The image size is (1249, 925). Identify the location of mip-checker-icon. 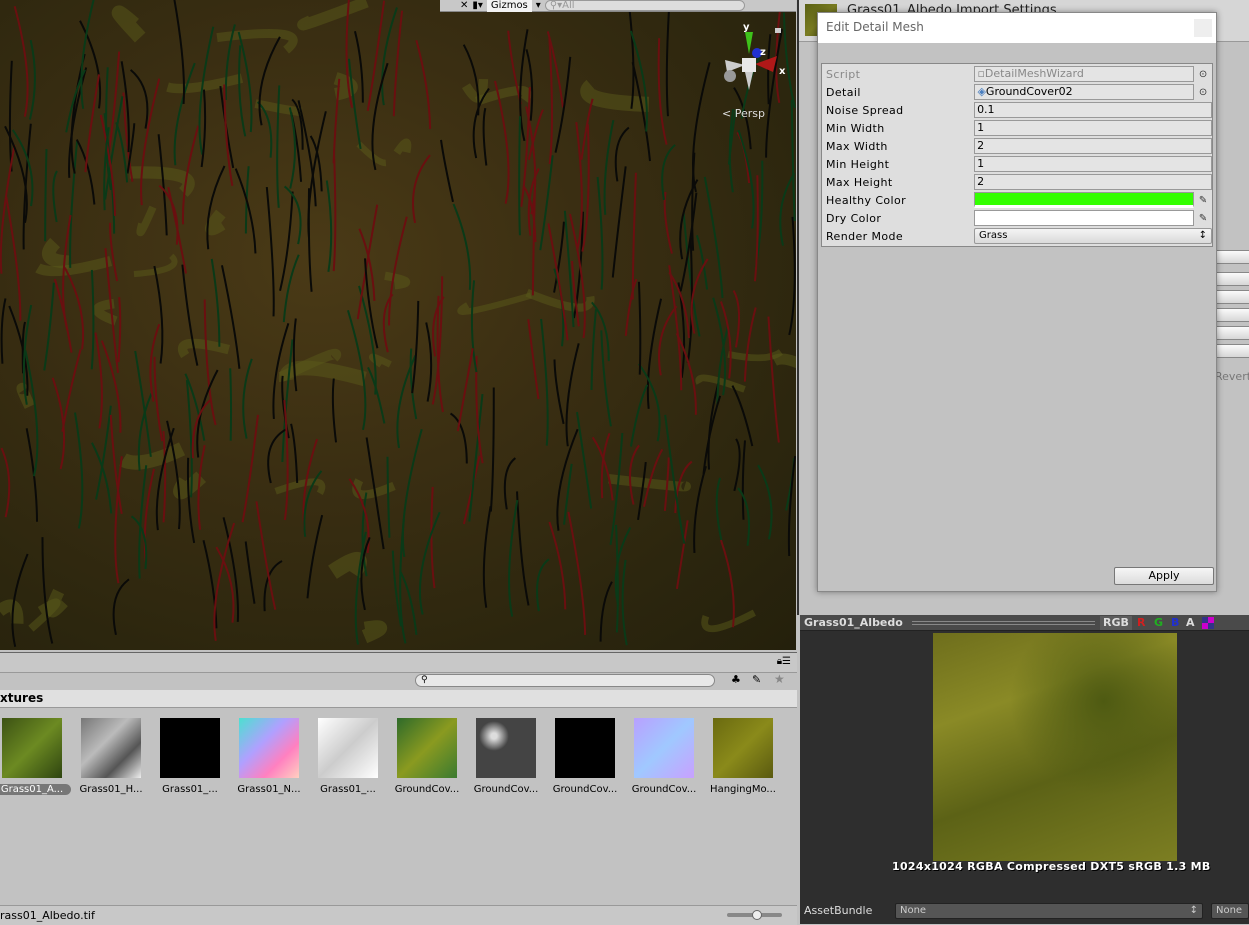
(1208, 623).